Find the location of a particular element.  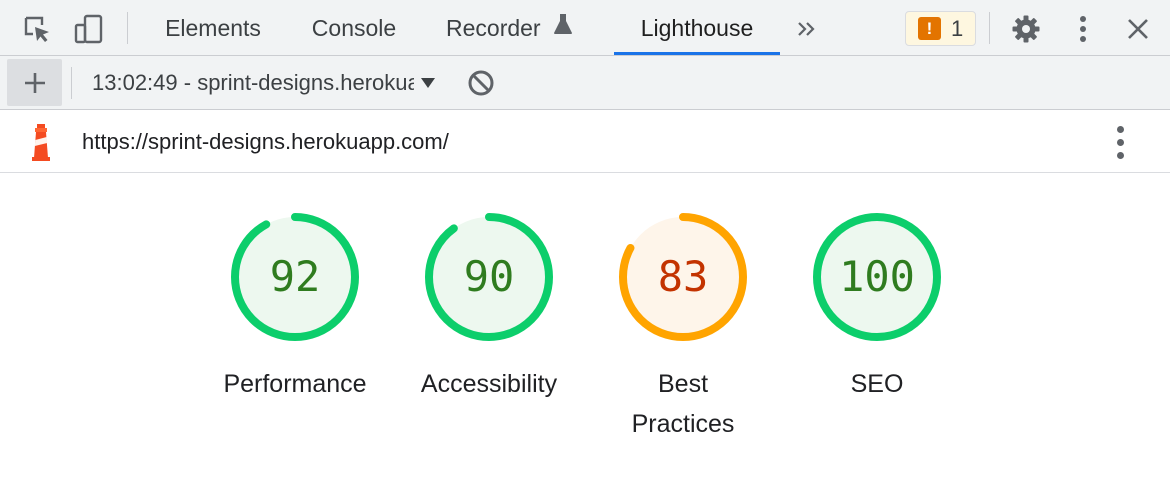

score-gauge-accessibility: 90 is located at coordinates (489, 277).